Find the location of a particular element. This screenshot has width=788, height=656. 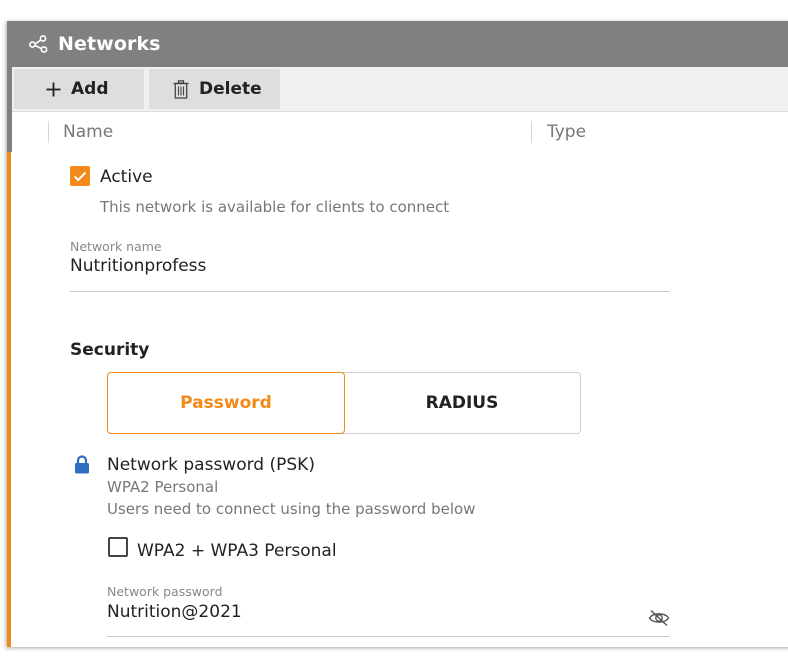

active-label: Active is located at coordinates (126, 177).